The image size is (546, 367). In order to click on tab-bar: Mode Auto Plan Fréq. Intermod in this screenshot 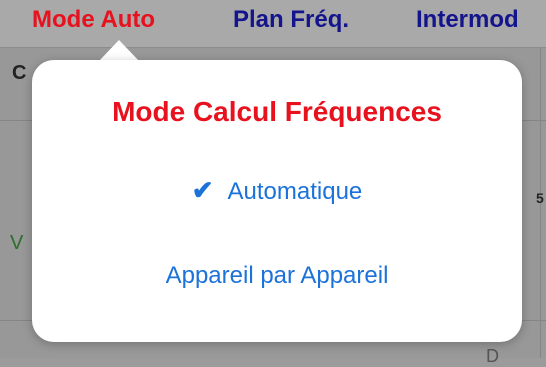, I will do `click(273, 24)`.